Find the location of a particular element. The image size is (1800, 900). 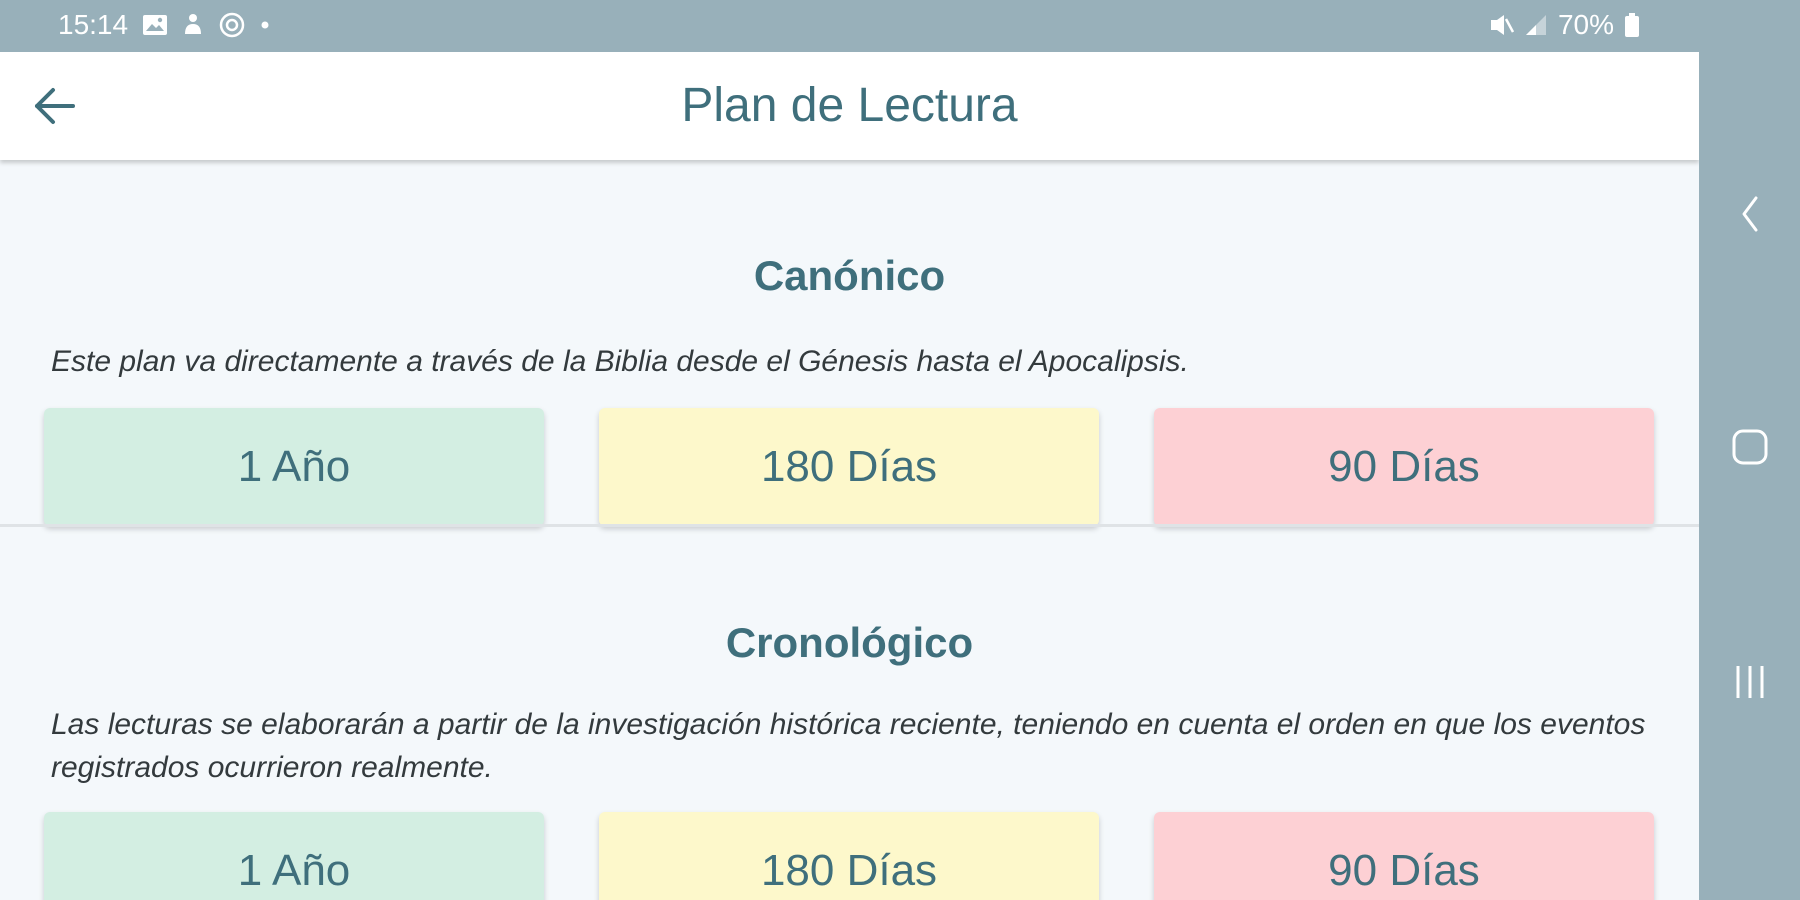

status-right: 70% is located at coordinates (1564, 25).